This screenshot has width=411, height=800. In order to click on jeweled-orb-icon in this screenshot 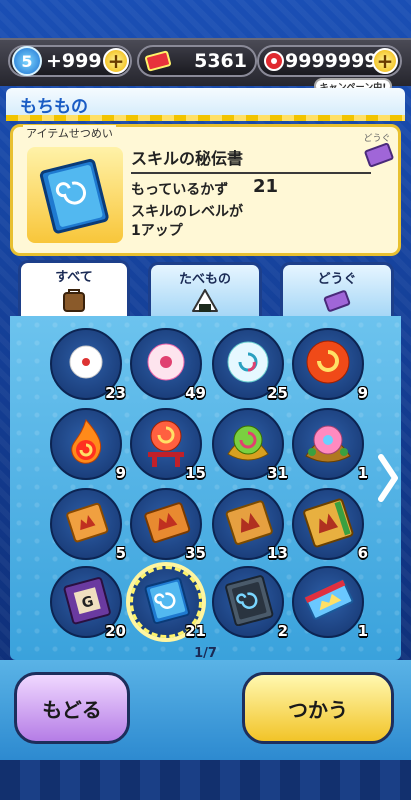, I will do `click(328, 444)`.